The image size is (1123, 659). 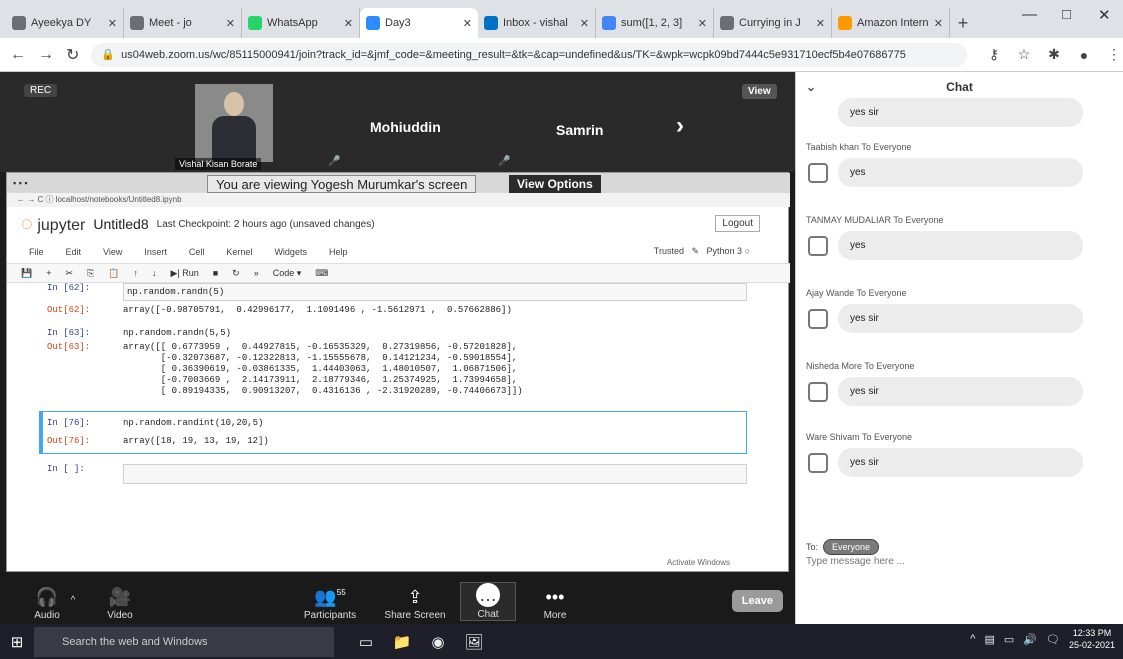 What do you see at coordinates (135, 273) in the screenshot?
I see `move-up-icon: ↑` at bounding box center [135, 273].